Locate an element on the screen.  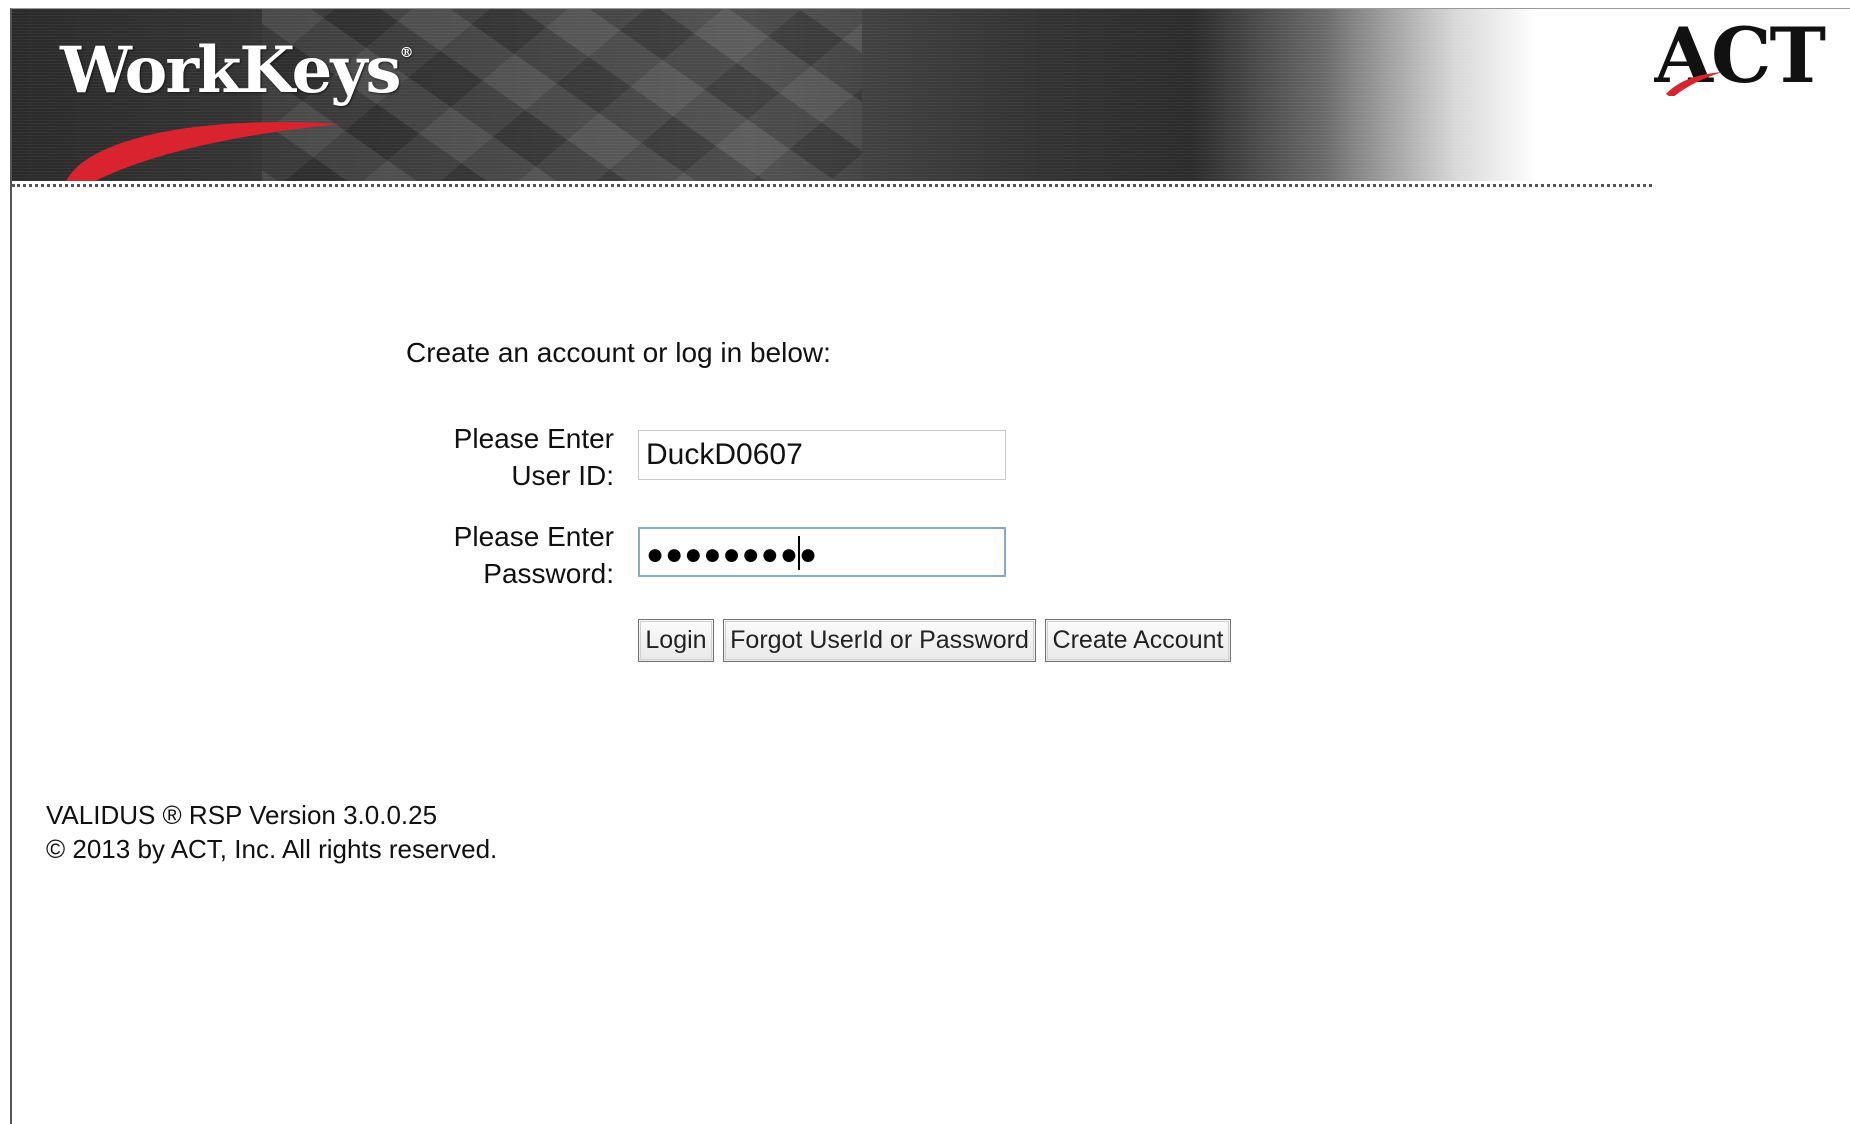
workkeys-logo-text: WorkKeys is located at coordinates (231, 70).